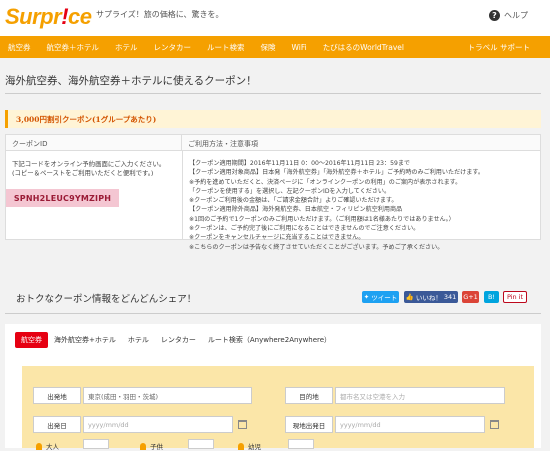 The height and width of the screenshot is (451, 550). What do you see at coordinates (361, 143) in the screenshot?
I see `coupon-terms-header: ご利用方法・注意事項` at bounding box center [361, 143].